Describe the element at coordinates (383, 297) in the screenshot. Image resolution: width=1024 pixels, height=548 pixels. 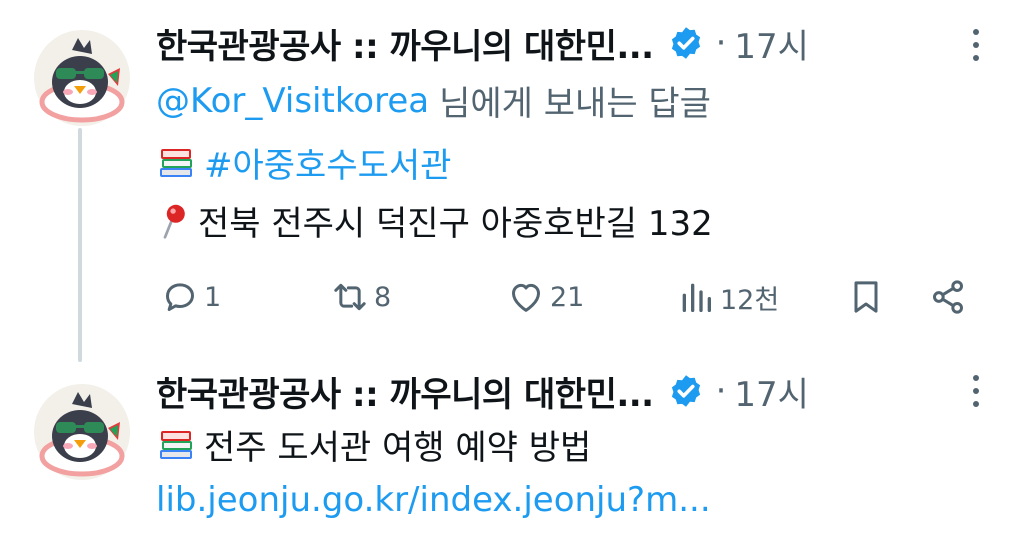
I see `retweet-count: 8` at that location.